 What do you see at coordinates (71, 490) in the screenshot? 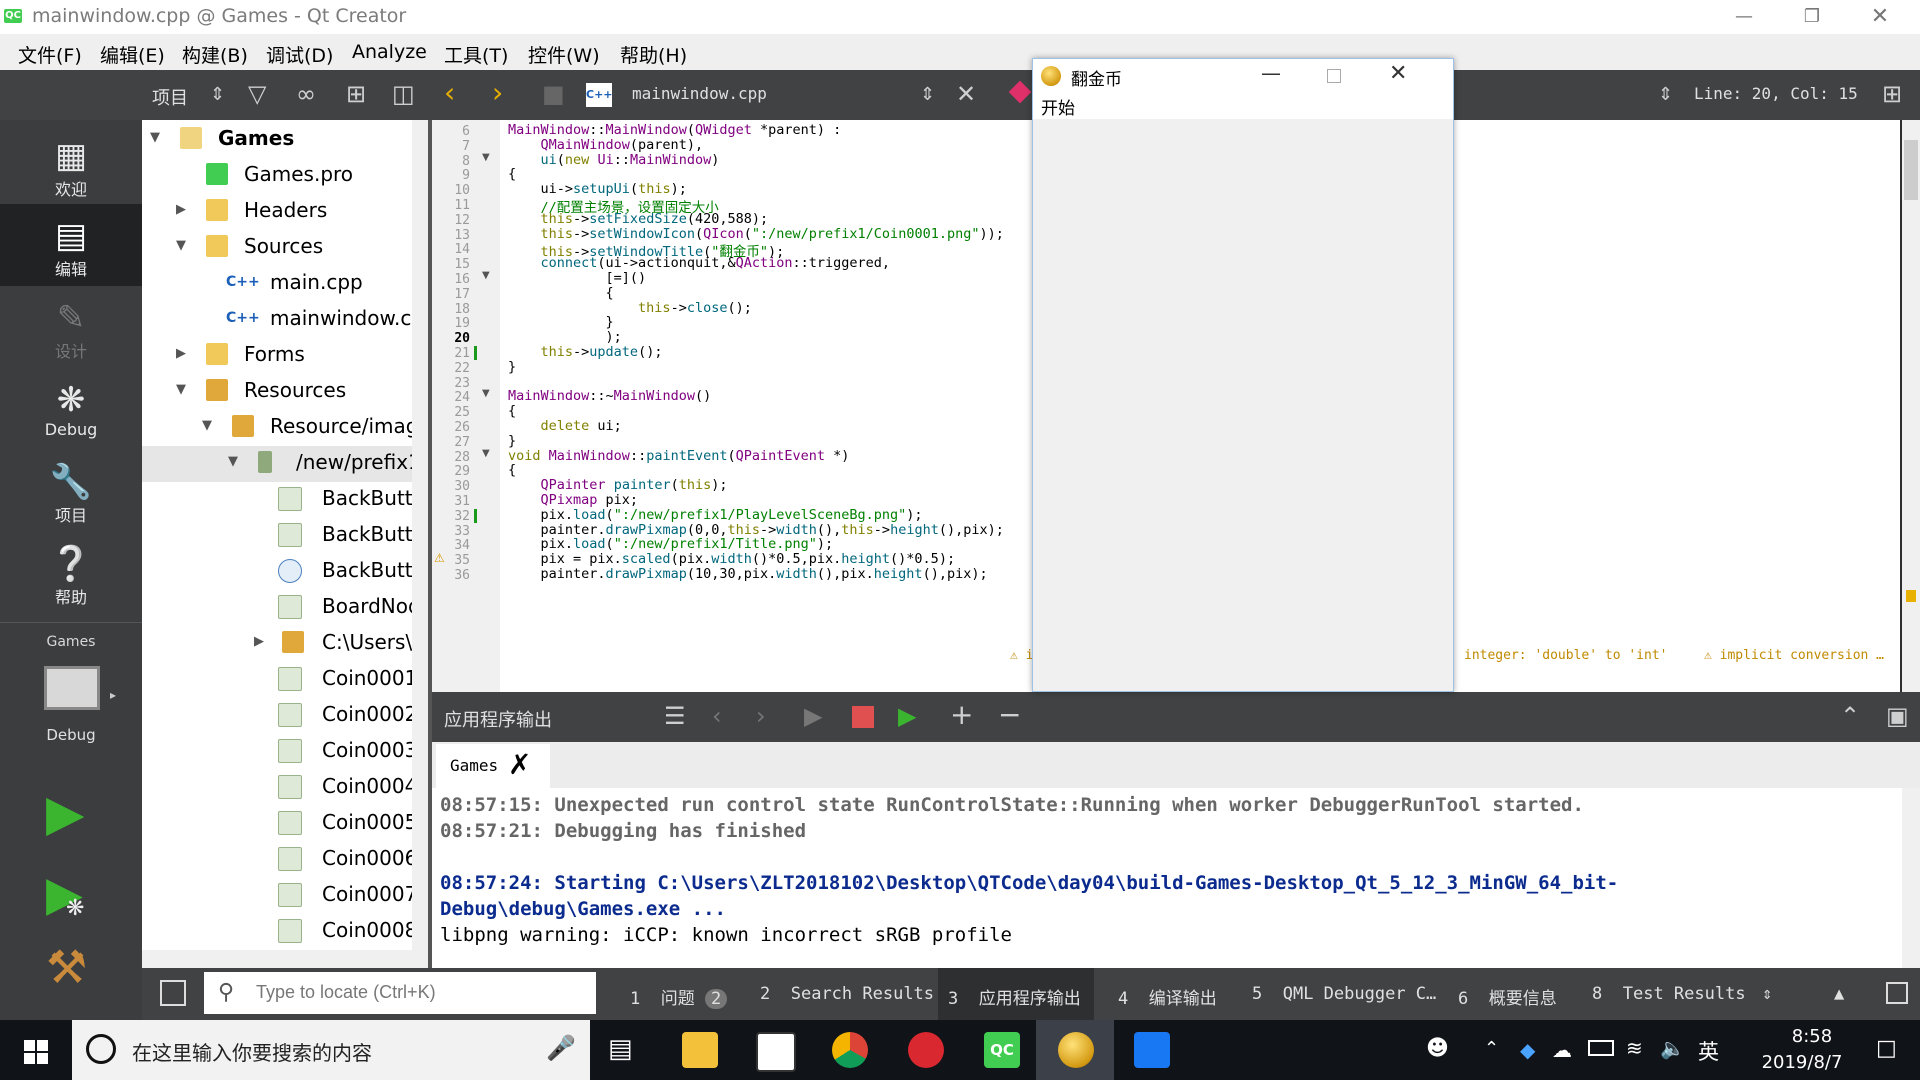
I see `mode-projects: 🔧 项目` at bounding box center [71, 490].